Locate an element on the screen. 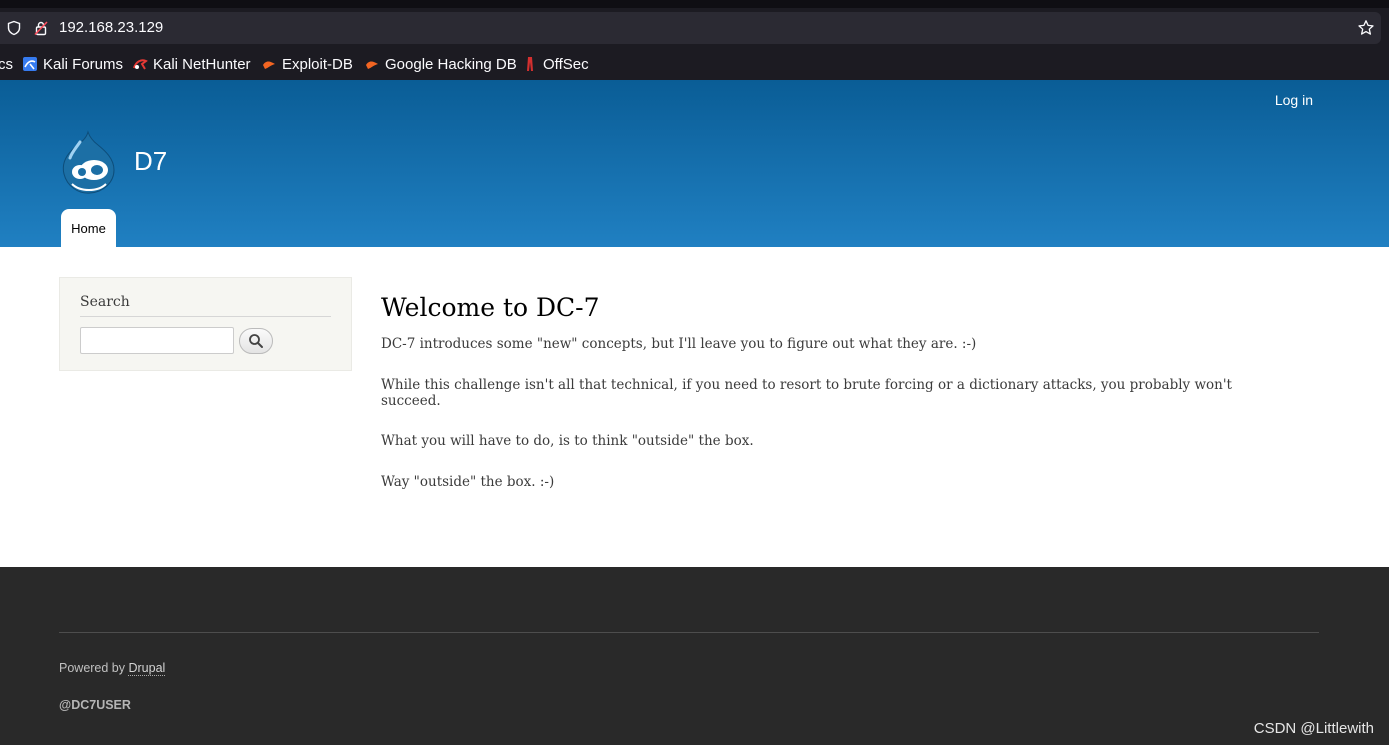  bookmark-label: OffSec is located at coordinates (566, 64).